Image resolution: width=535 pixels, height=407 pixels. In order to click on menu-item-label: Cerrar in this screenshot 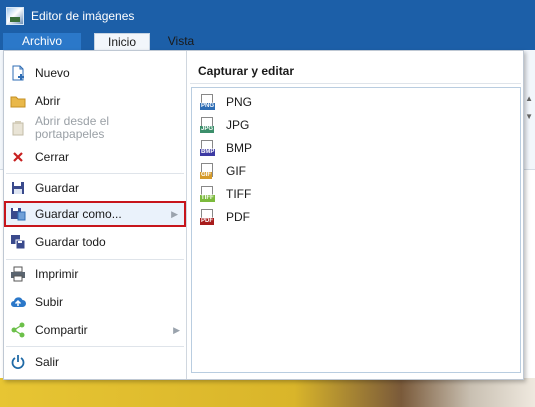, I will do `click(52, 157)`.